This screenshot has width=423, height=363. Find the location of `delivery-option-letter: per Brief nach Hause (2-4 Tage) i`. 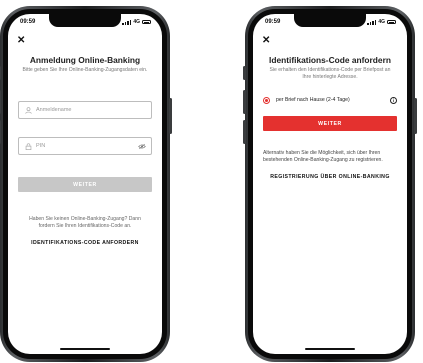

delivery-option-letter: per Brief nach Hause (2-4 Tage) i is located at coordinates (330, 100).